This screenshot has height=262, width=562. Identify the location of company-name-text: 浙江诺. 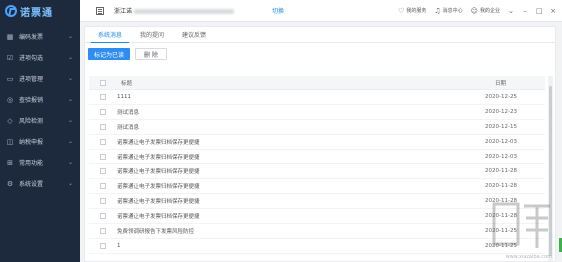
(123, 11).